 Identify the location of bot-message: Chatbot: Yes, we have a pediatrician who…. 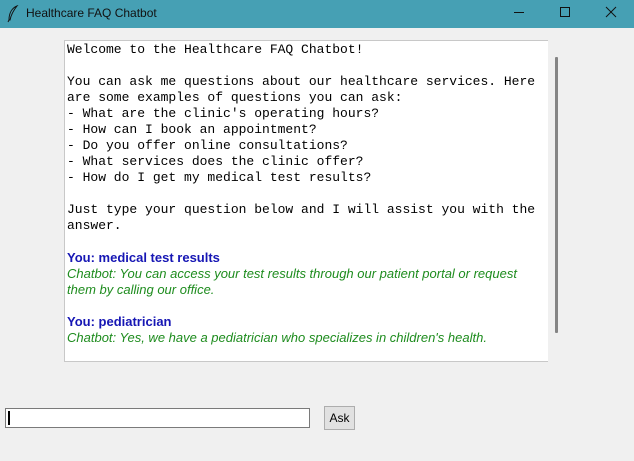
(277, 337).